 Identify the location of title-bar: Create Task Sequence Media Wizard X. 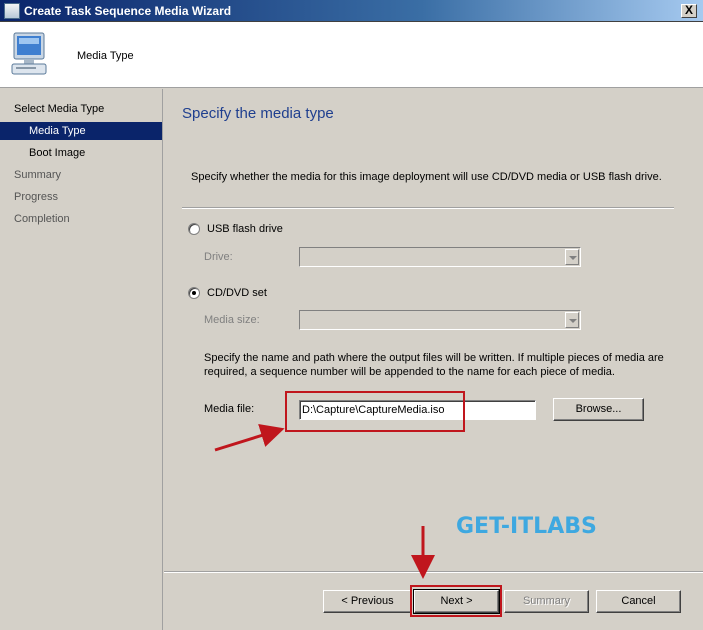
(351, 11).